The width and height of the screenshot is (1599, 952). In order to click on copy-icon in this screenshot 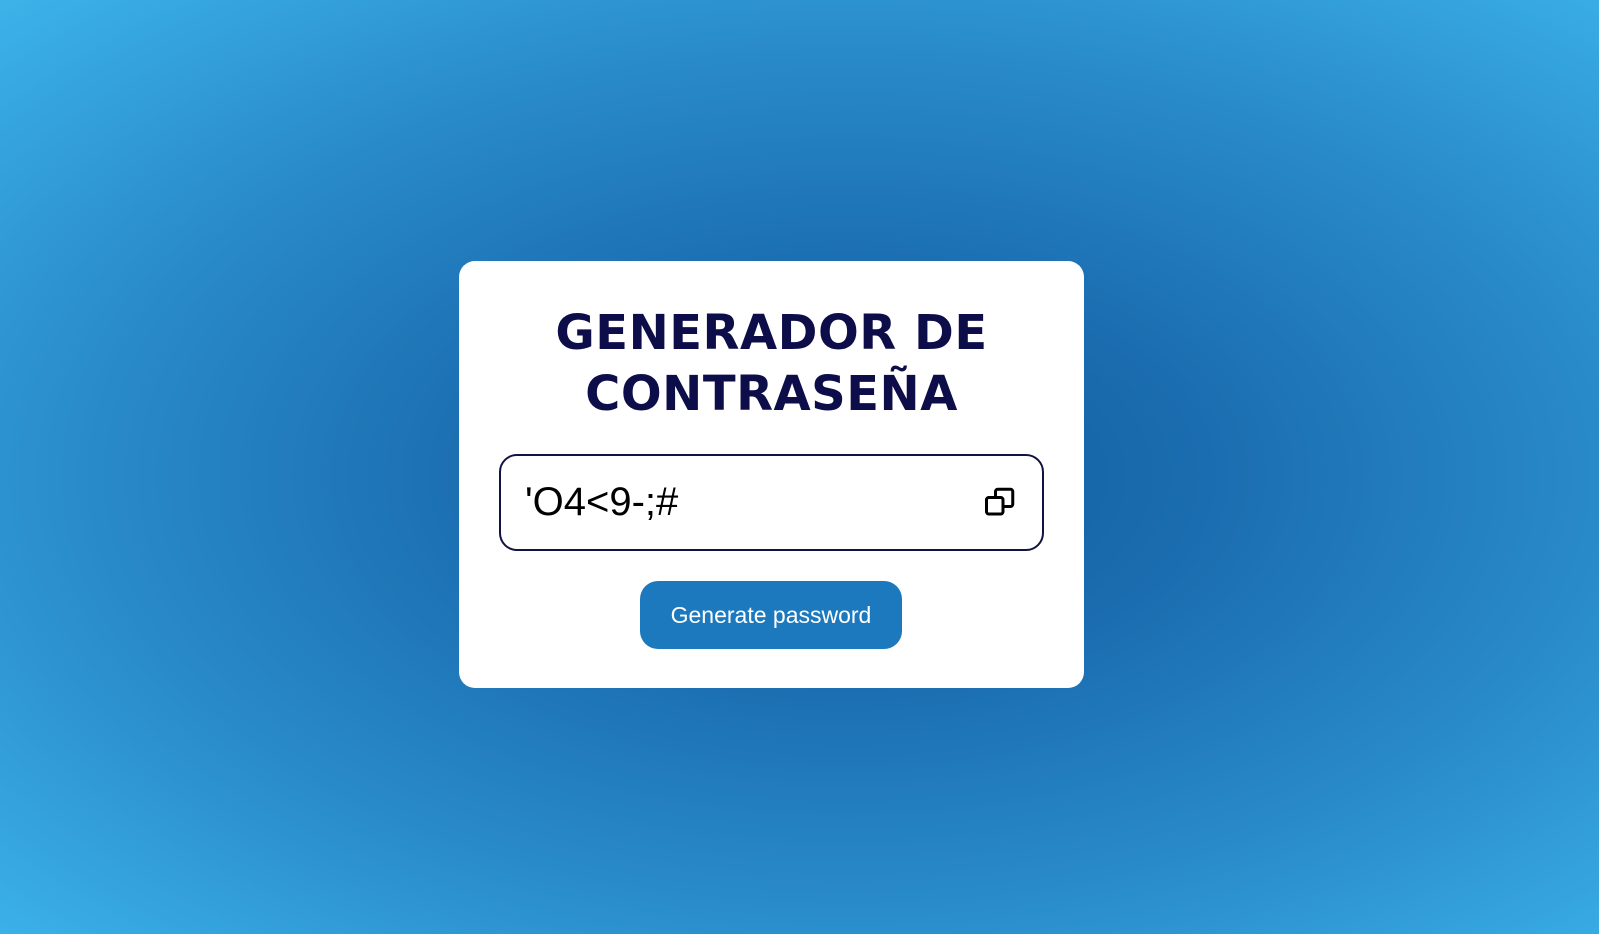, I will do `click(1000, 501)`.